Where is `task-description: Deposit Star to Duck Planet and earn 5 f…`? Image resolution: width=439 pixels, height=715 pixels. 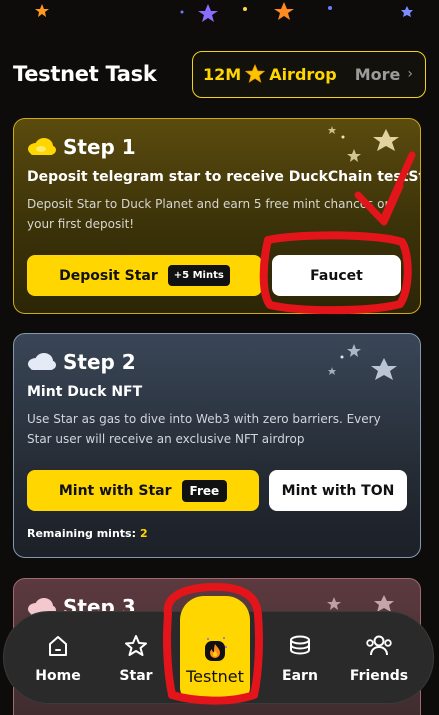 task-description: Deposit Star to Duck Planet and earn 5 f… is located at coordinates (210, 214).